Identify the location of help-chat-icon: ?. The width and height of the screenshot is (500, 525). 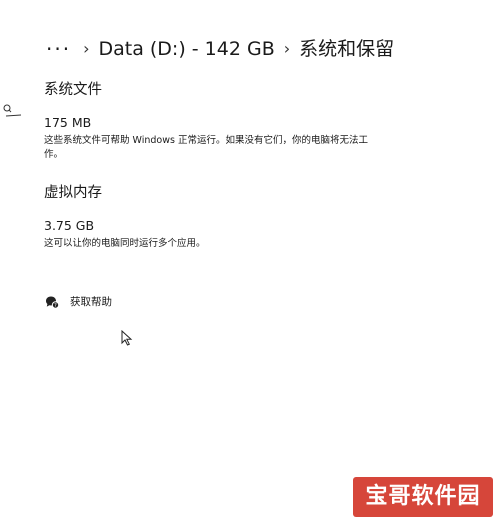
(53, 302).